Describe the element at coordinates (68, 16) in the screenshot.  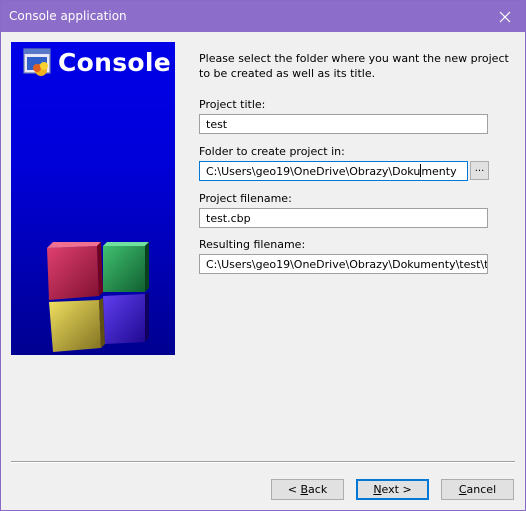
I see `window-title: Console application` at that location.